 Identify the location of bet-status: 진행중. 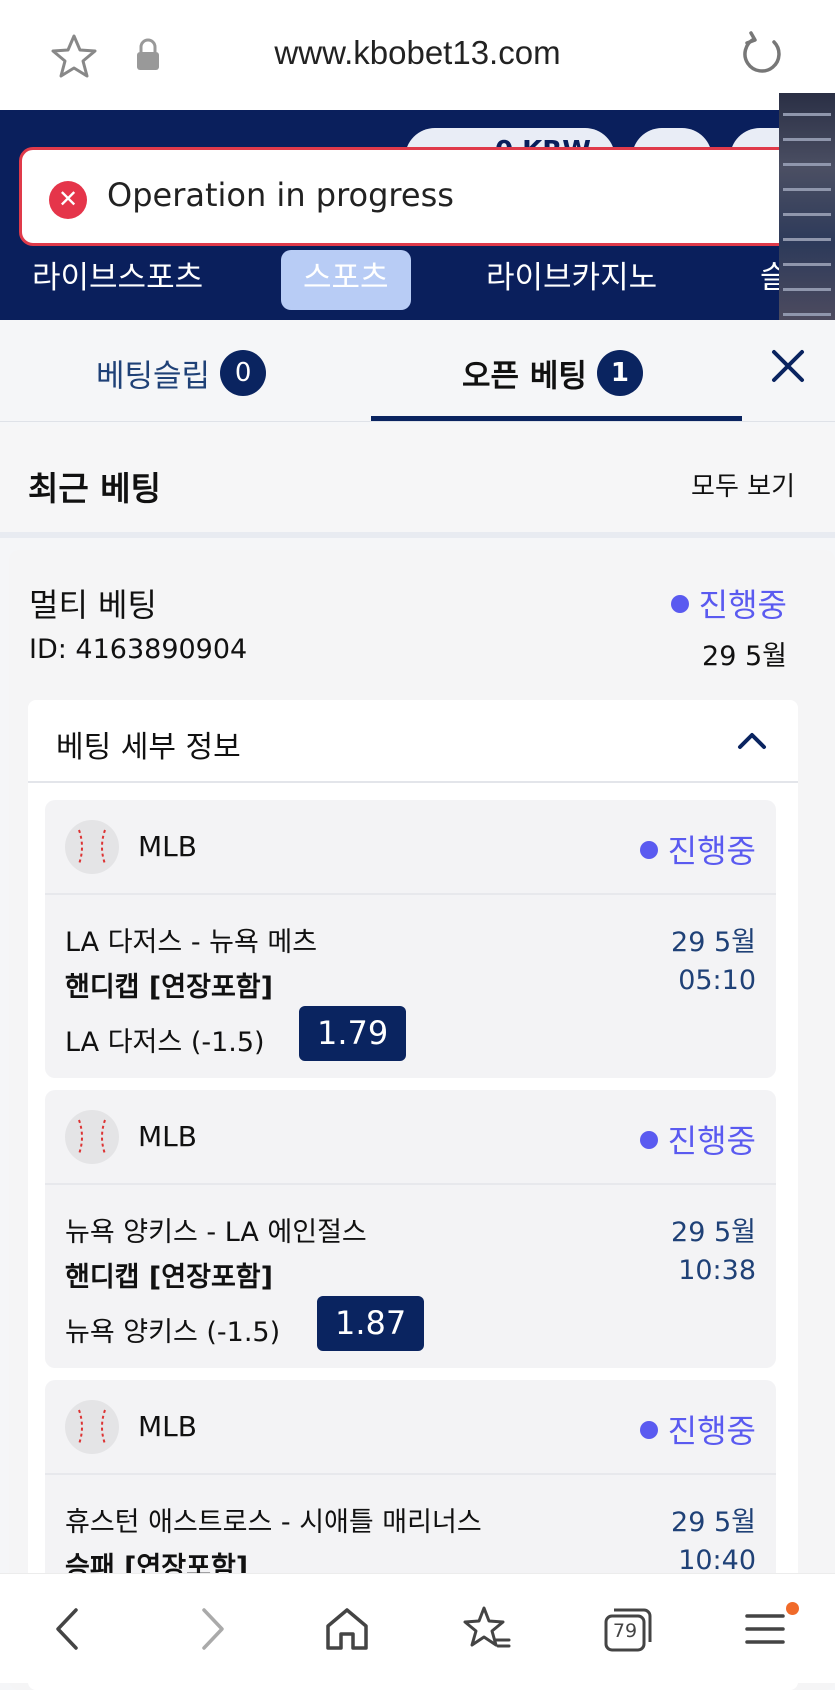
(728, 603).